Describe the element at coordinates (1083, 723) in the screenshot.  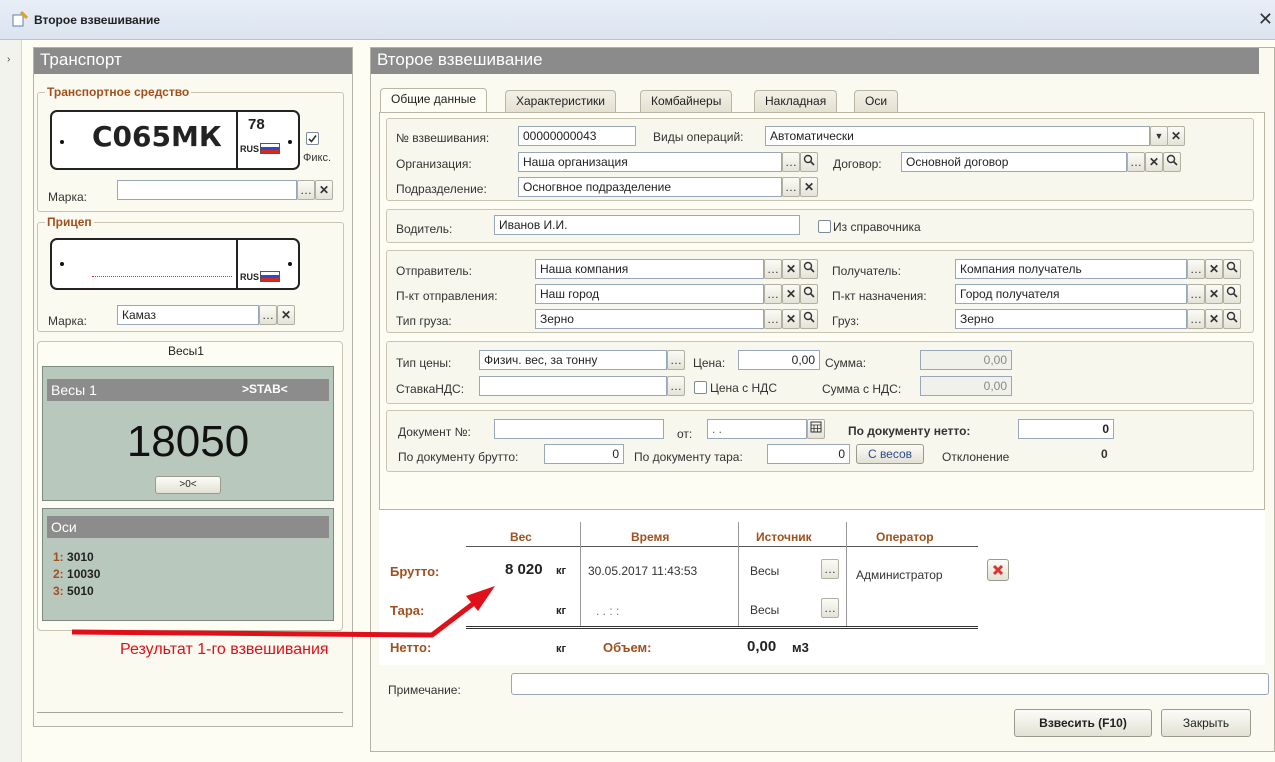
I see `weigh-button: Взвесить (F10)` at that location.